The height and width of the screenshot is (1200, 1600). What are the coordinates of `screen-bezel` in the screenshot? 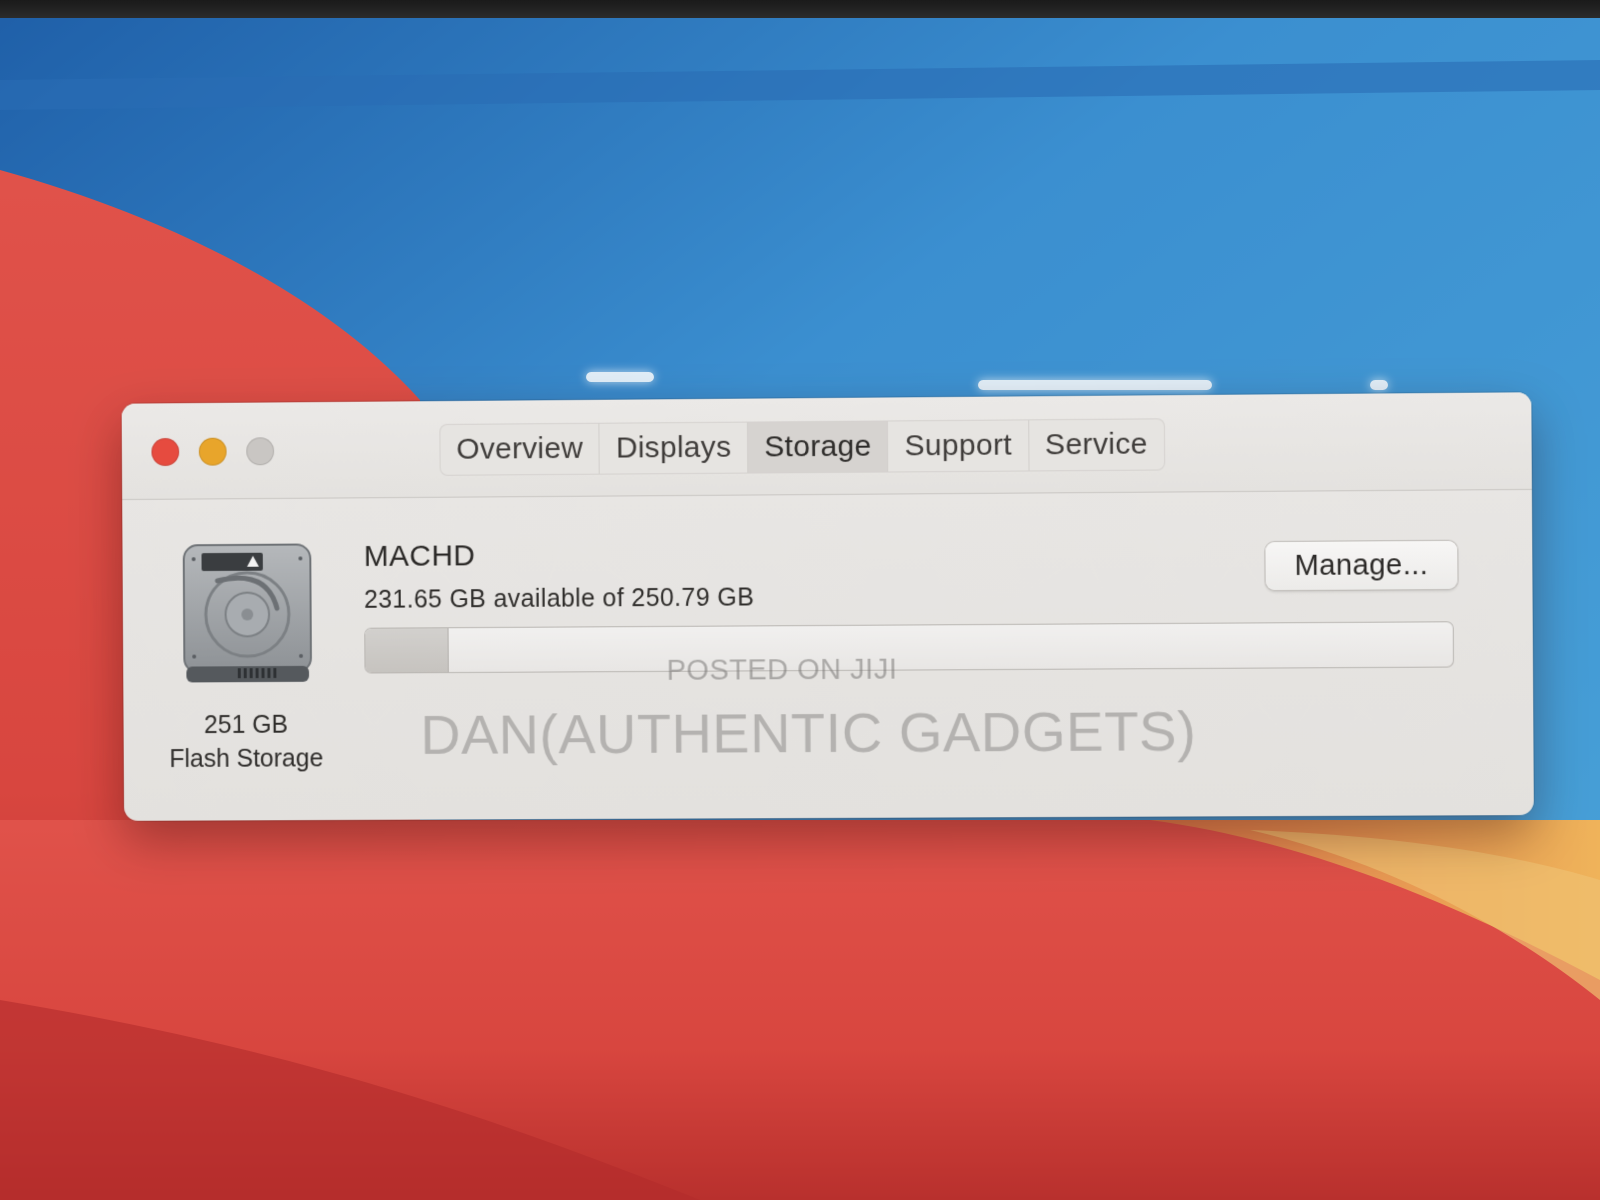 It's located at (800, 9).